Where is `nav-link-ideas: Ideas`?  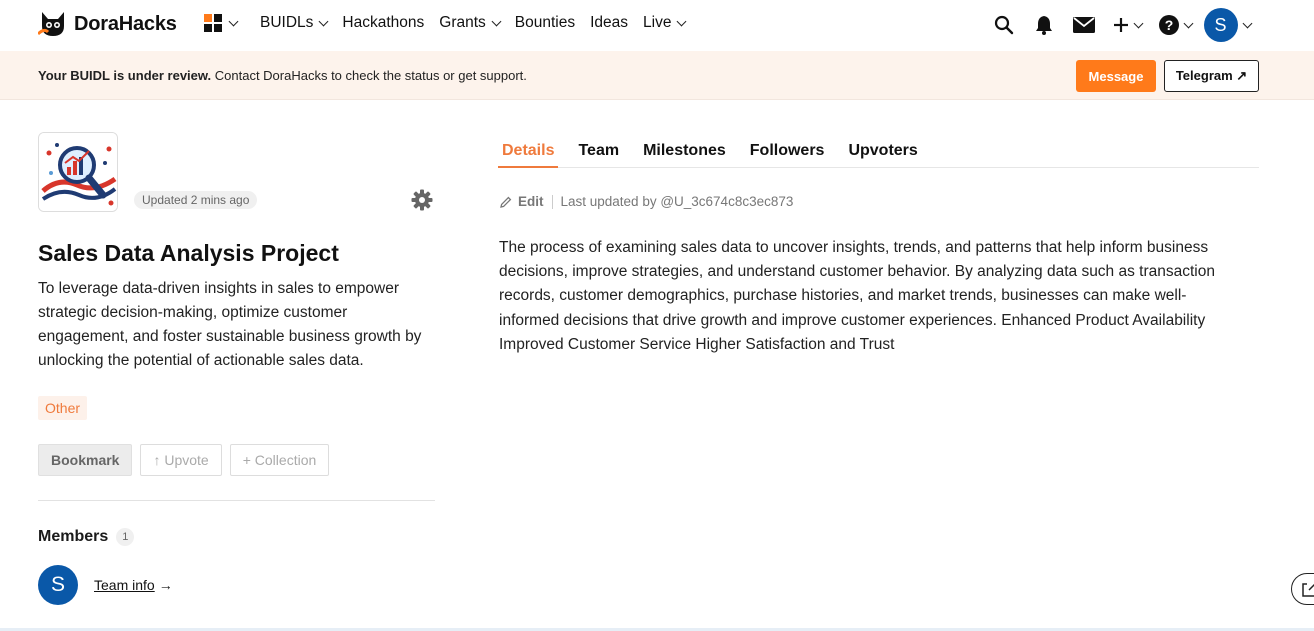 nav-link-ideas: Ideas is located at coordinates (609, 23).